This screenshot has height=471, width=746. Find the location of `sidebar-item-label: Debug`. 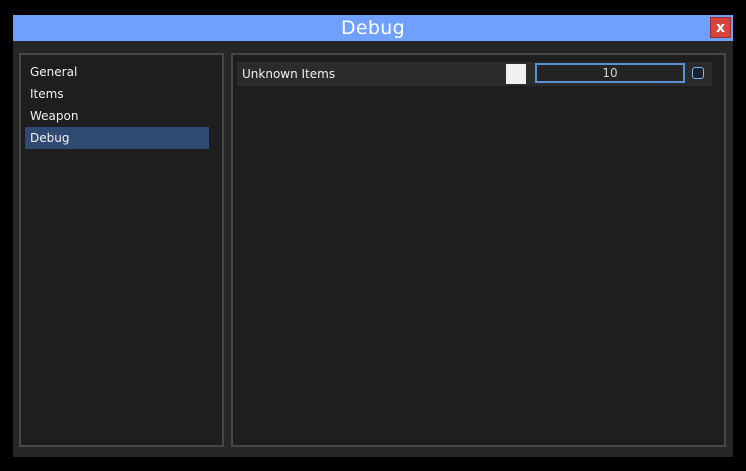

sidebar-item-label: Debug is located at coordinates (50, 138).